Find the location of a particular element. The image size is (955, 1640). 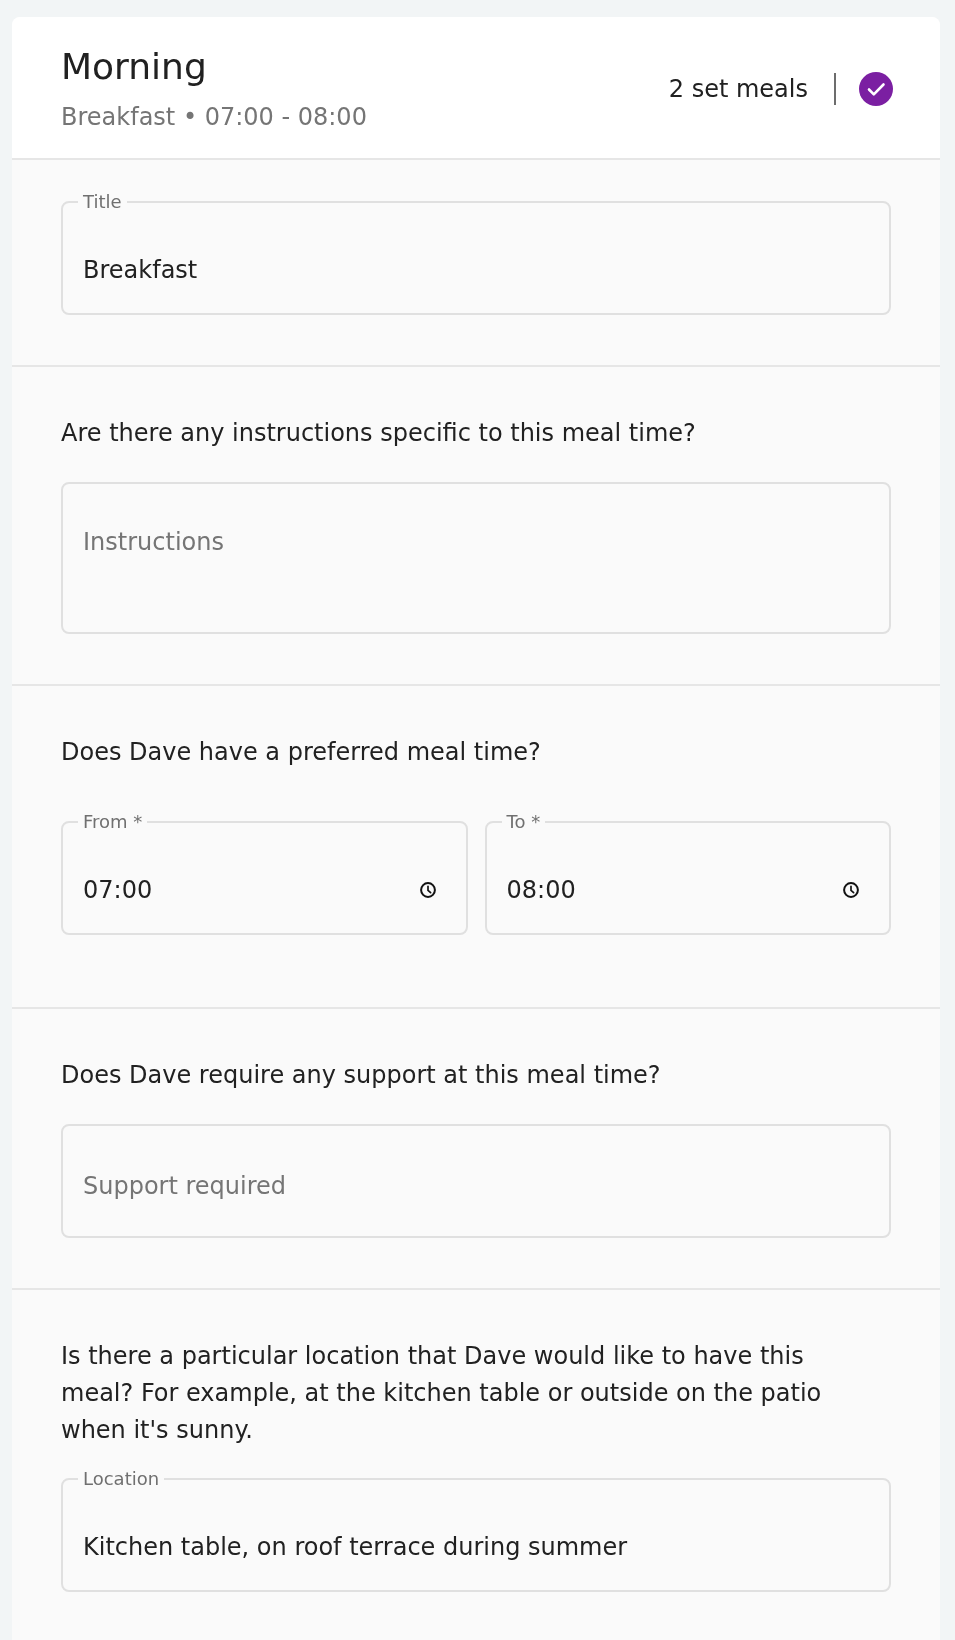

question-text: Is there a particular location that Dave would like to have this meal? For example, at the kitchen table or outside on the patio when it's sunny. is located at coordinates (442, 1393).